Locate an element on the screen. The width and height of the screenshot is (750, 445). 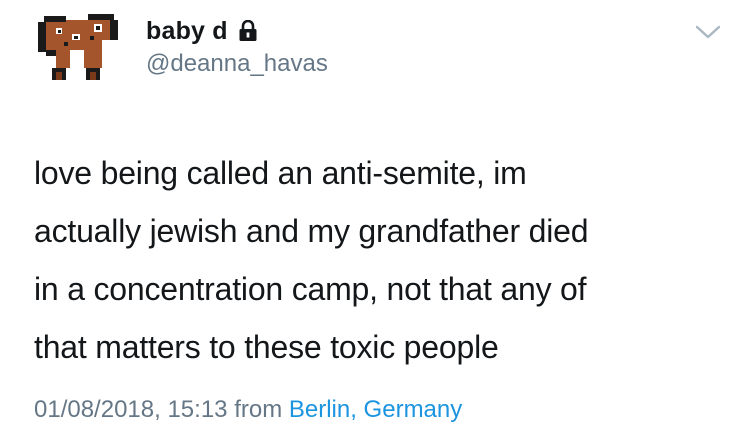
display-name: baby d is located at coordinates (187, 31).